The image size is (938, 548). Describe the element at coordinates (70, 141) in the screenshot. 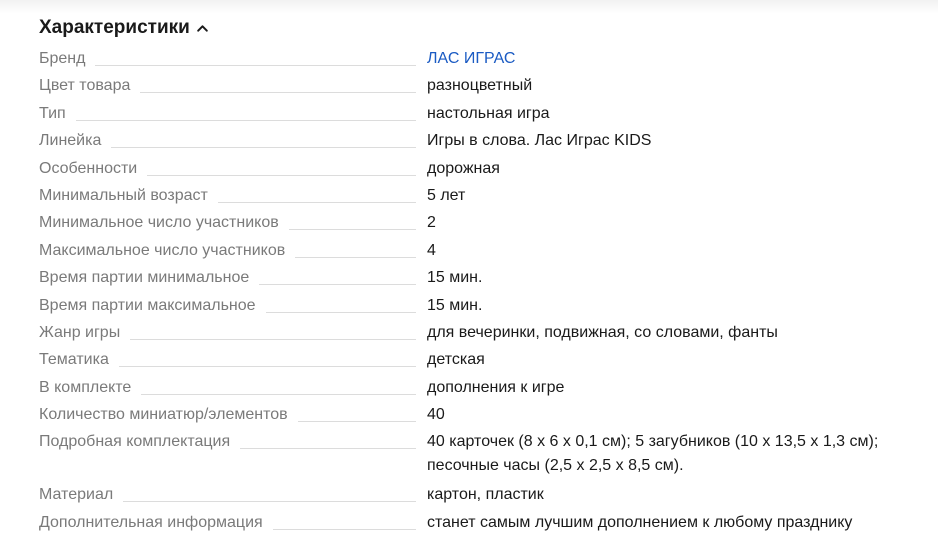

I see `spec-label: Линейка` at that location.